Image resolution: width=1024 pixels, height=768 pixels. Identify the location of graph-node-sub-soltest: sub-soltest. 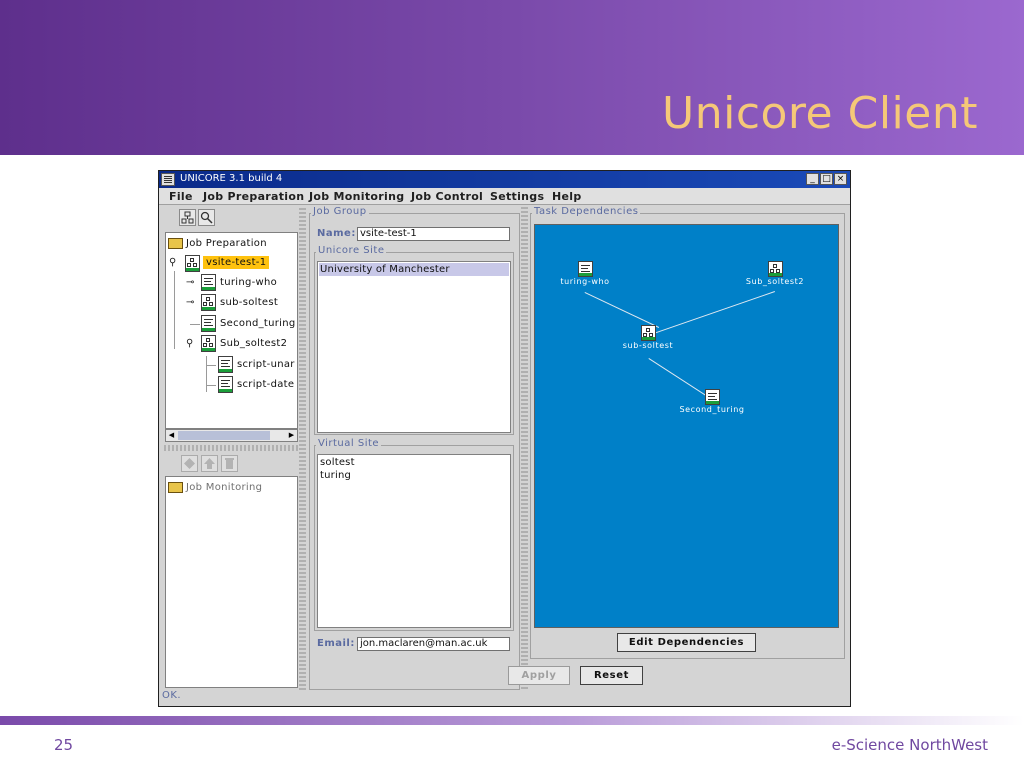
(648, 337).